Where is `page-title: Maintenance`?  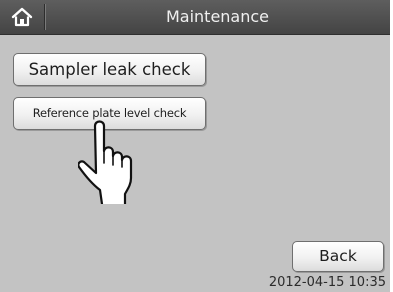 page-title: Maintenance is located at coordinates (217, 16).